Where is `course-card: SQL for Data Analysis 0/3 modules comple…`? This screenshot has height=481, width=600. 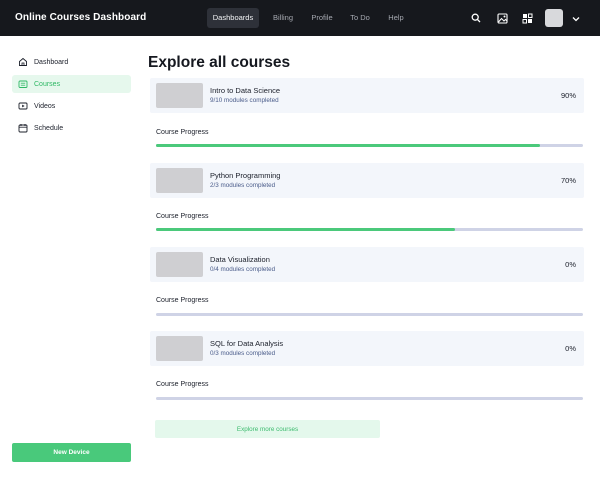 course-card: SQL for Data Analysis 0/3 modules comple… is located at coordinates (367, 348).